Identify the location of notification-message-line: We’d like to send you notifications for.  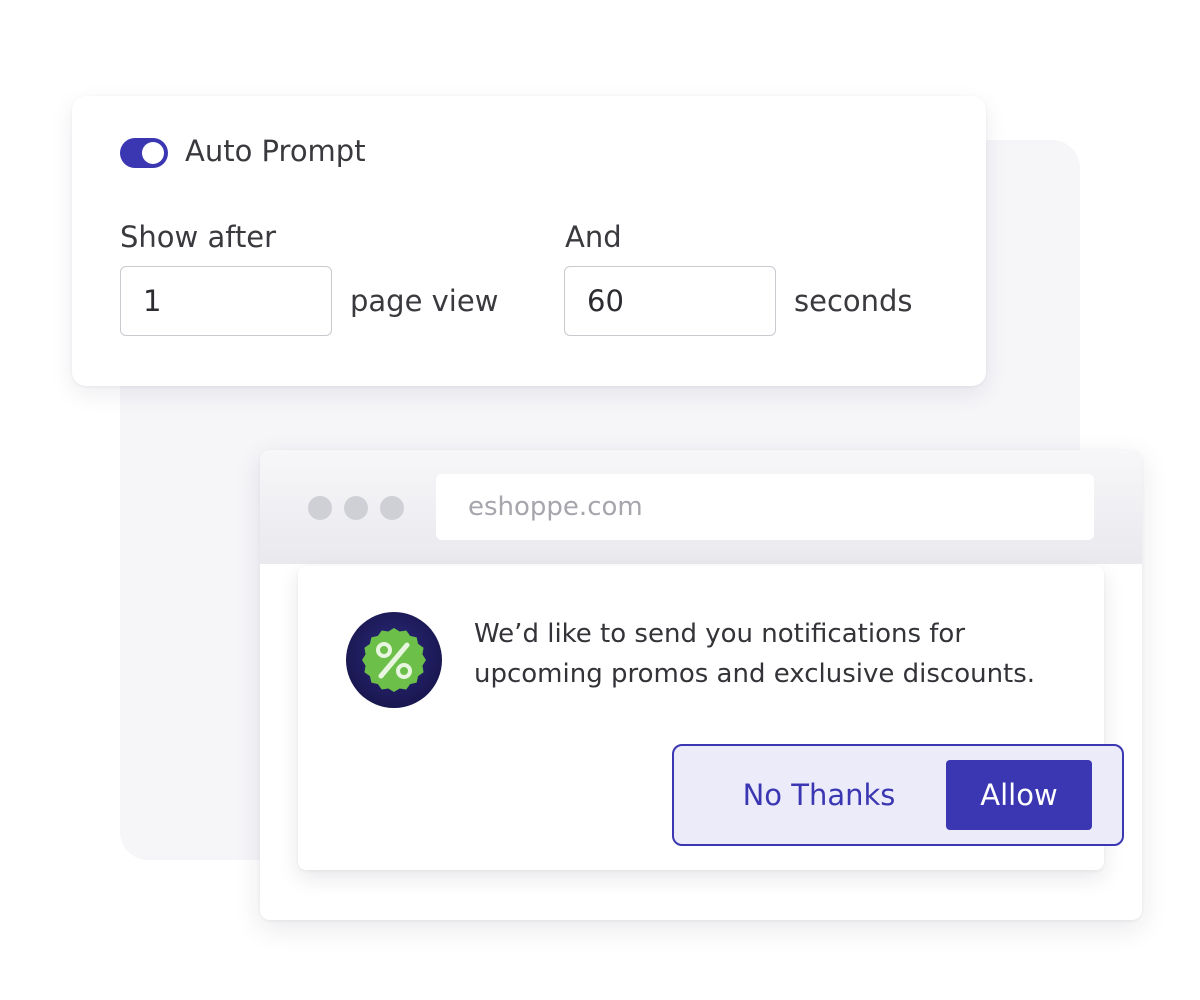
(720, 634).